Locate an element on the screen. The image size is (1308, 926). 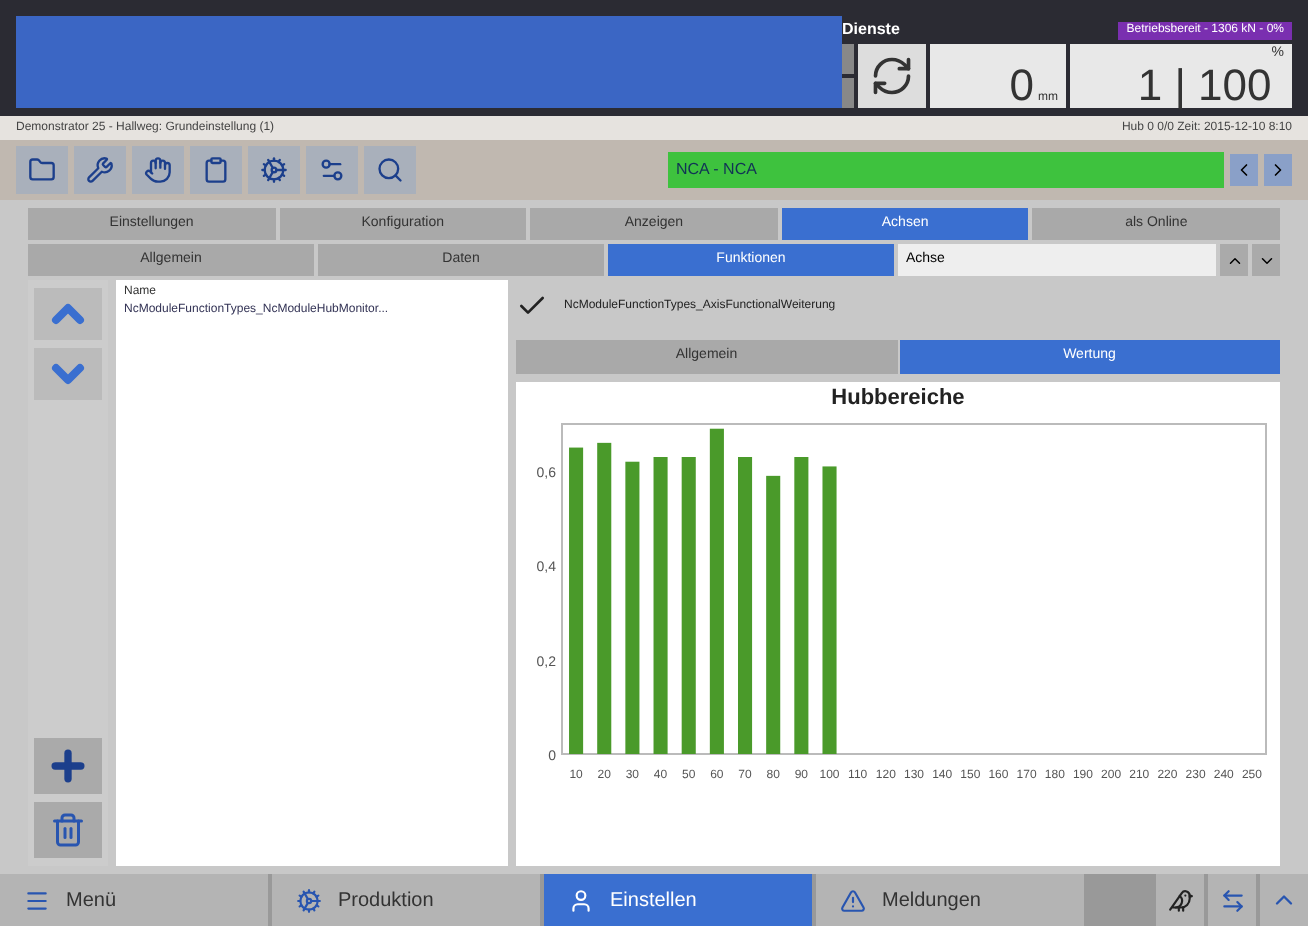
add-button is located at coordinates (68, 766).